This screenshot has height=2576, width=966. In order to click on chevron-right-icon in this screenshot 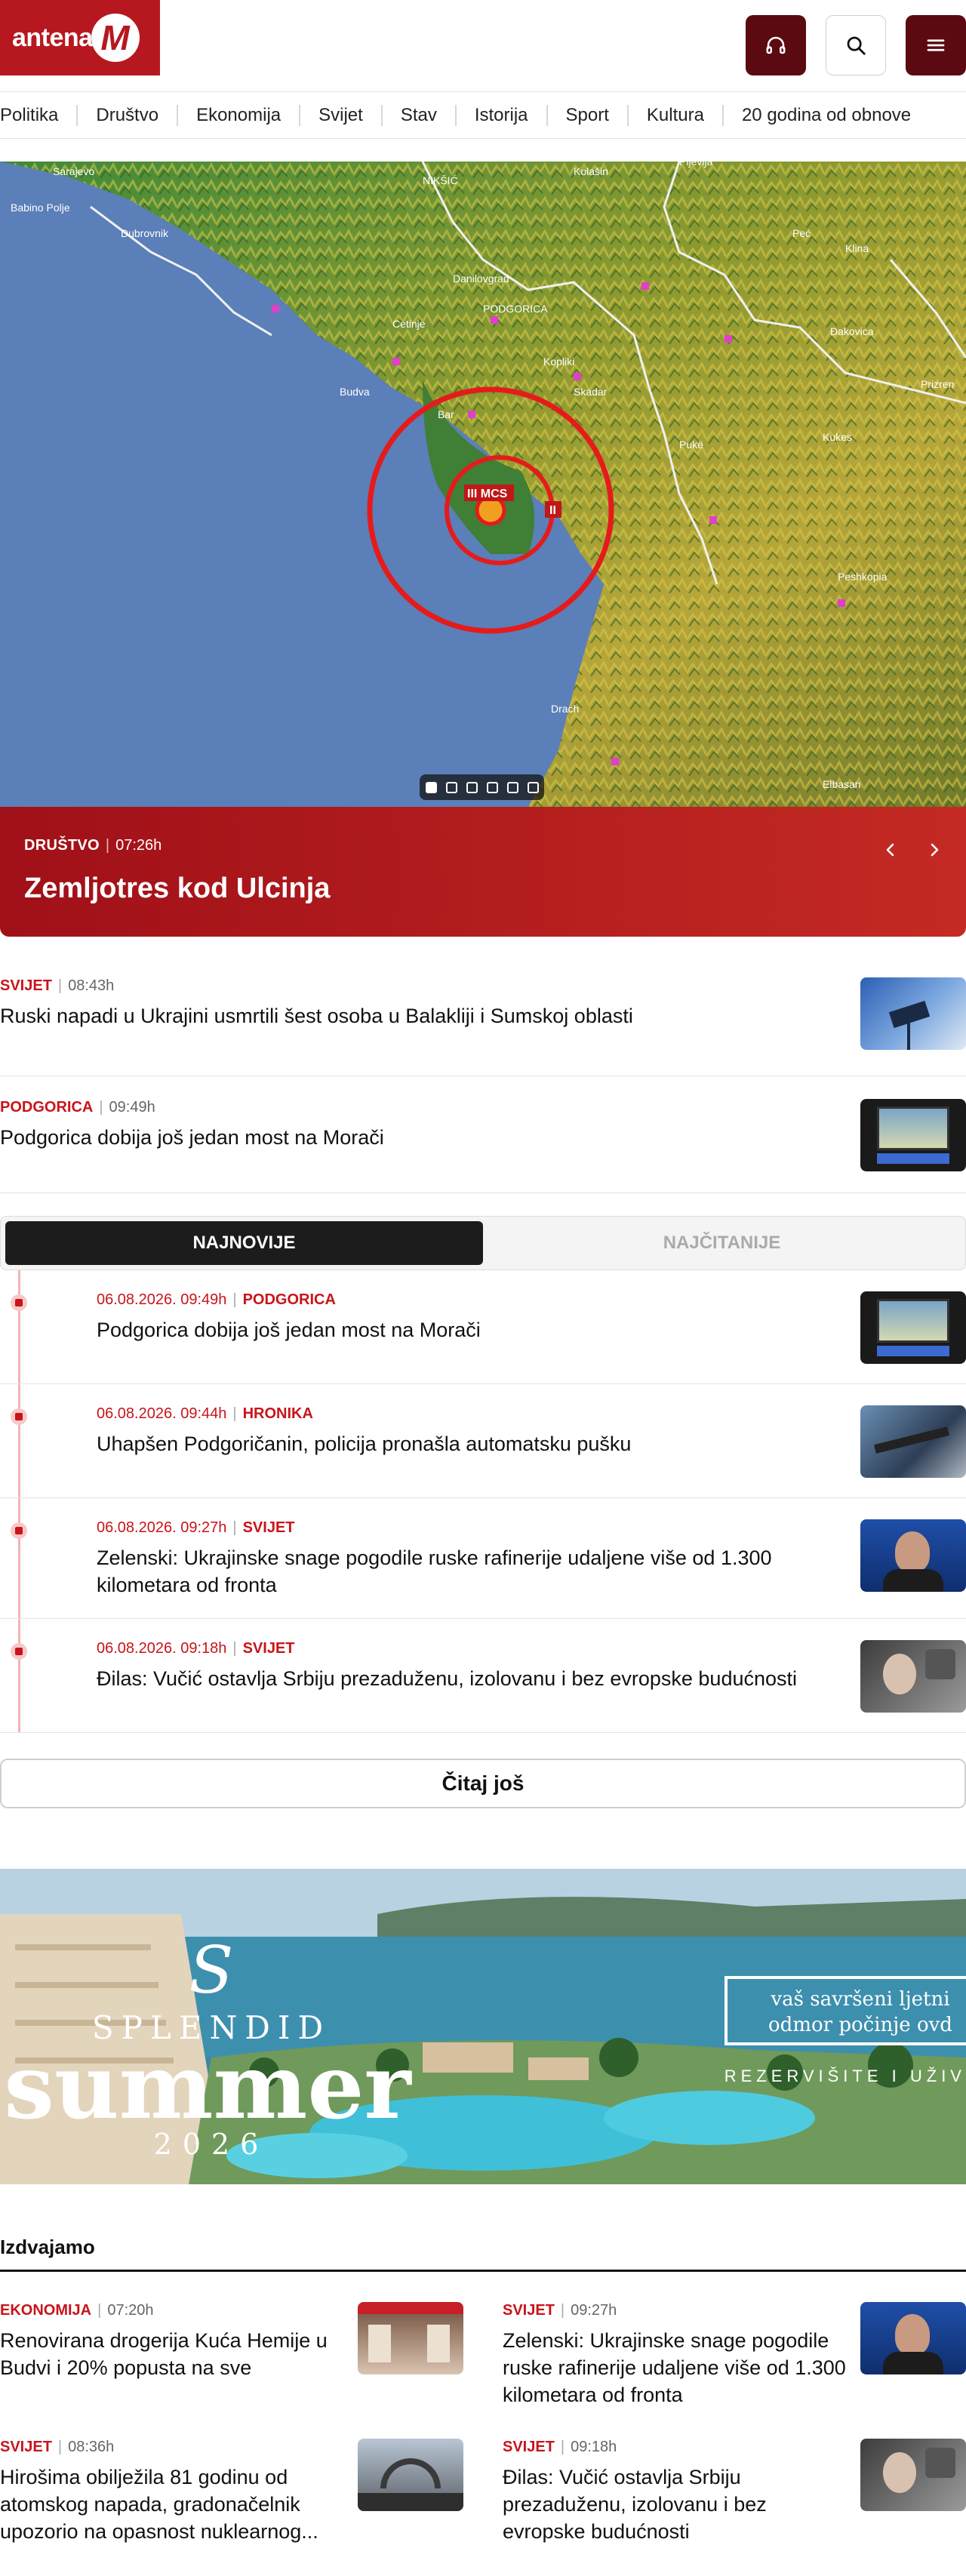, I will do `click(934, 850)`.